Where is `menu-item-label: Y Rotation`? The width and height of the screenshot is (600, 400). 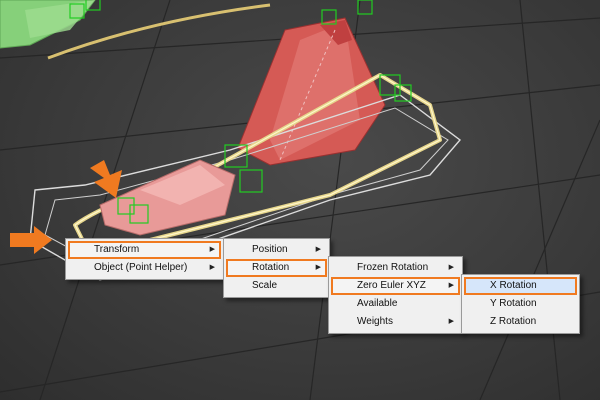 menu-item-label: Y Rotation is located at coordinates (513, 303).